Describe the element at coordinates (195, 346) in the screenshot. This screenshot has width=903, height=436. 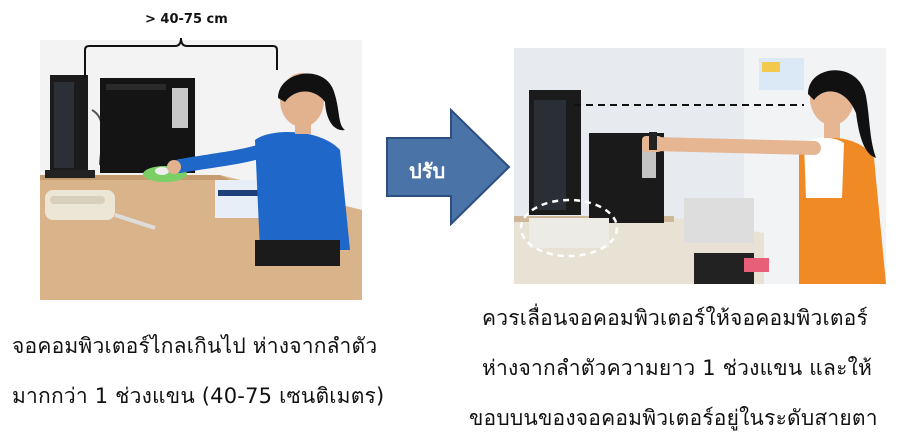
I see `left-caption-line-1: จอคอมพิวเตอร์ไกลเกินไป ห่างจากลำตัว` at that location.